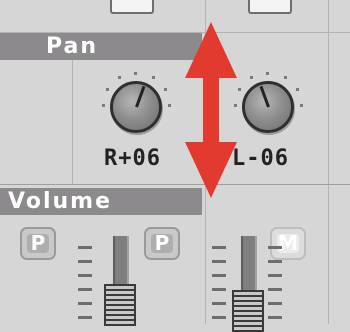 This screenshot has height=332, width=350. I want to click on pan-value-1: R+06, so click(132, 158).